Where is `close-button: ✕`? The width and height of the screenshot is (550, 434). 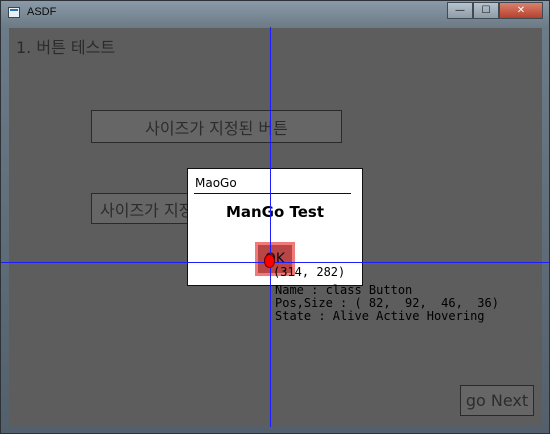 close-button: ✕ is located at coordinates (521, 10).